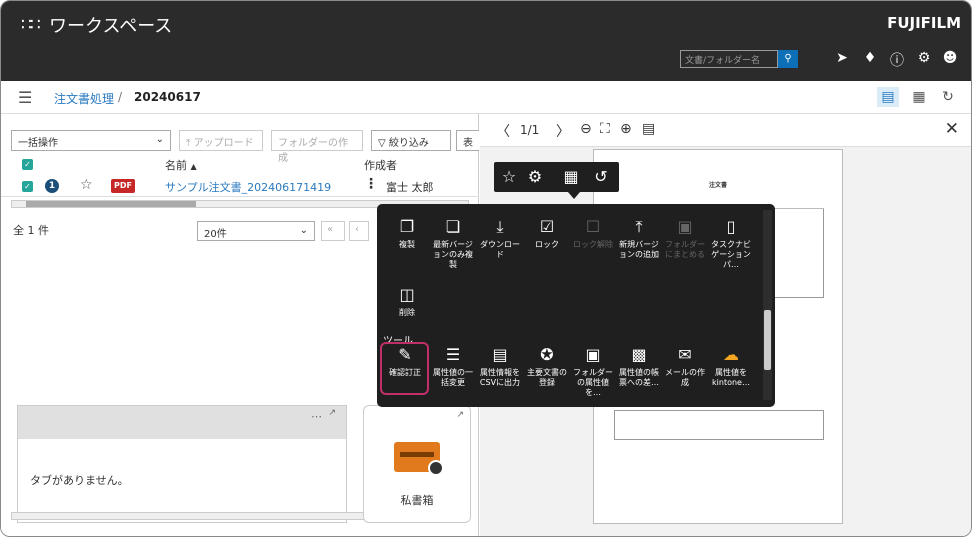 This screenshot has height=537, width=972. Describe the element at coordinates (417, 464) in the screenshot. I see `mailbox-panel: ↗ 私書箱` at that location.